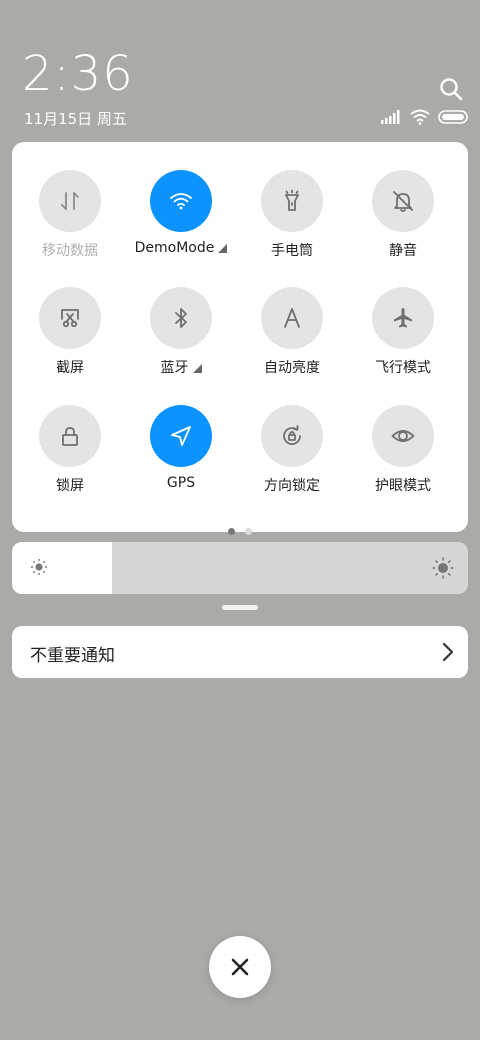 The image size is (480, 1040). I want to click on tile-screenshot: 截屏, so click(70, 342).